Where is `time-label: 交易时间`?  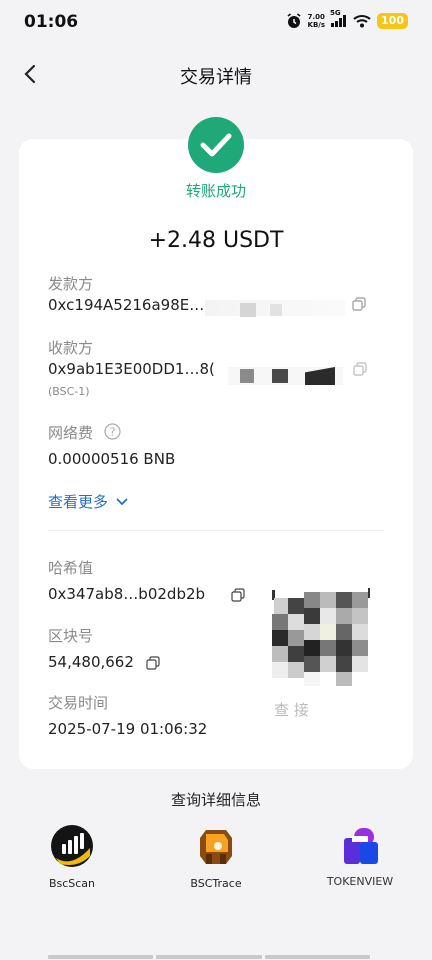
time-label: 交易时间 is located at coordinates (78, 703).